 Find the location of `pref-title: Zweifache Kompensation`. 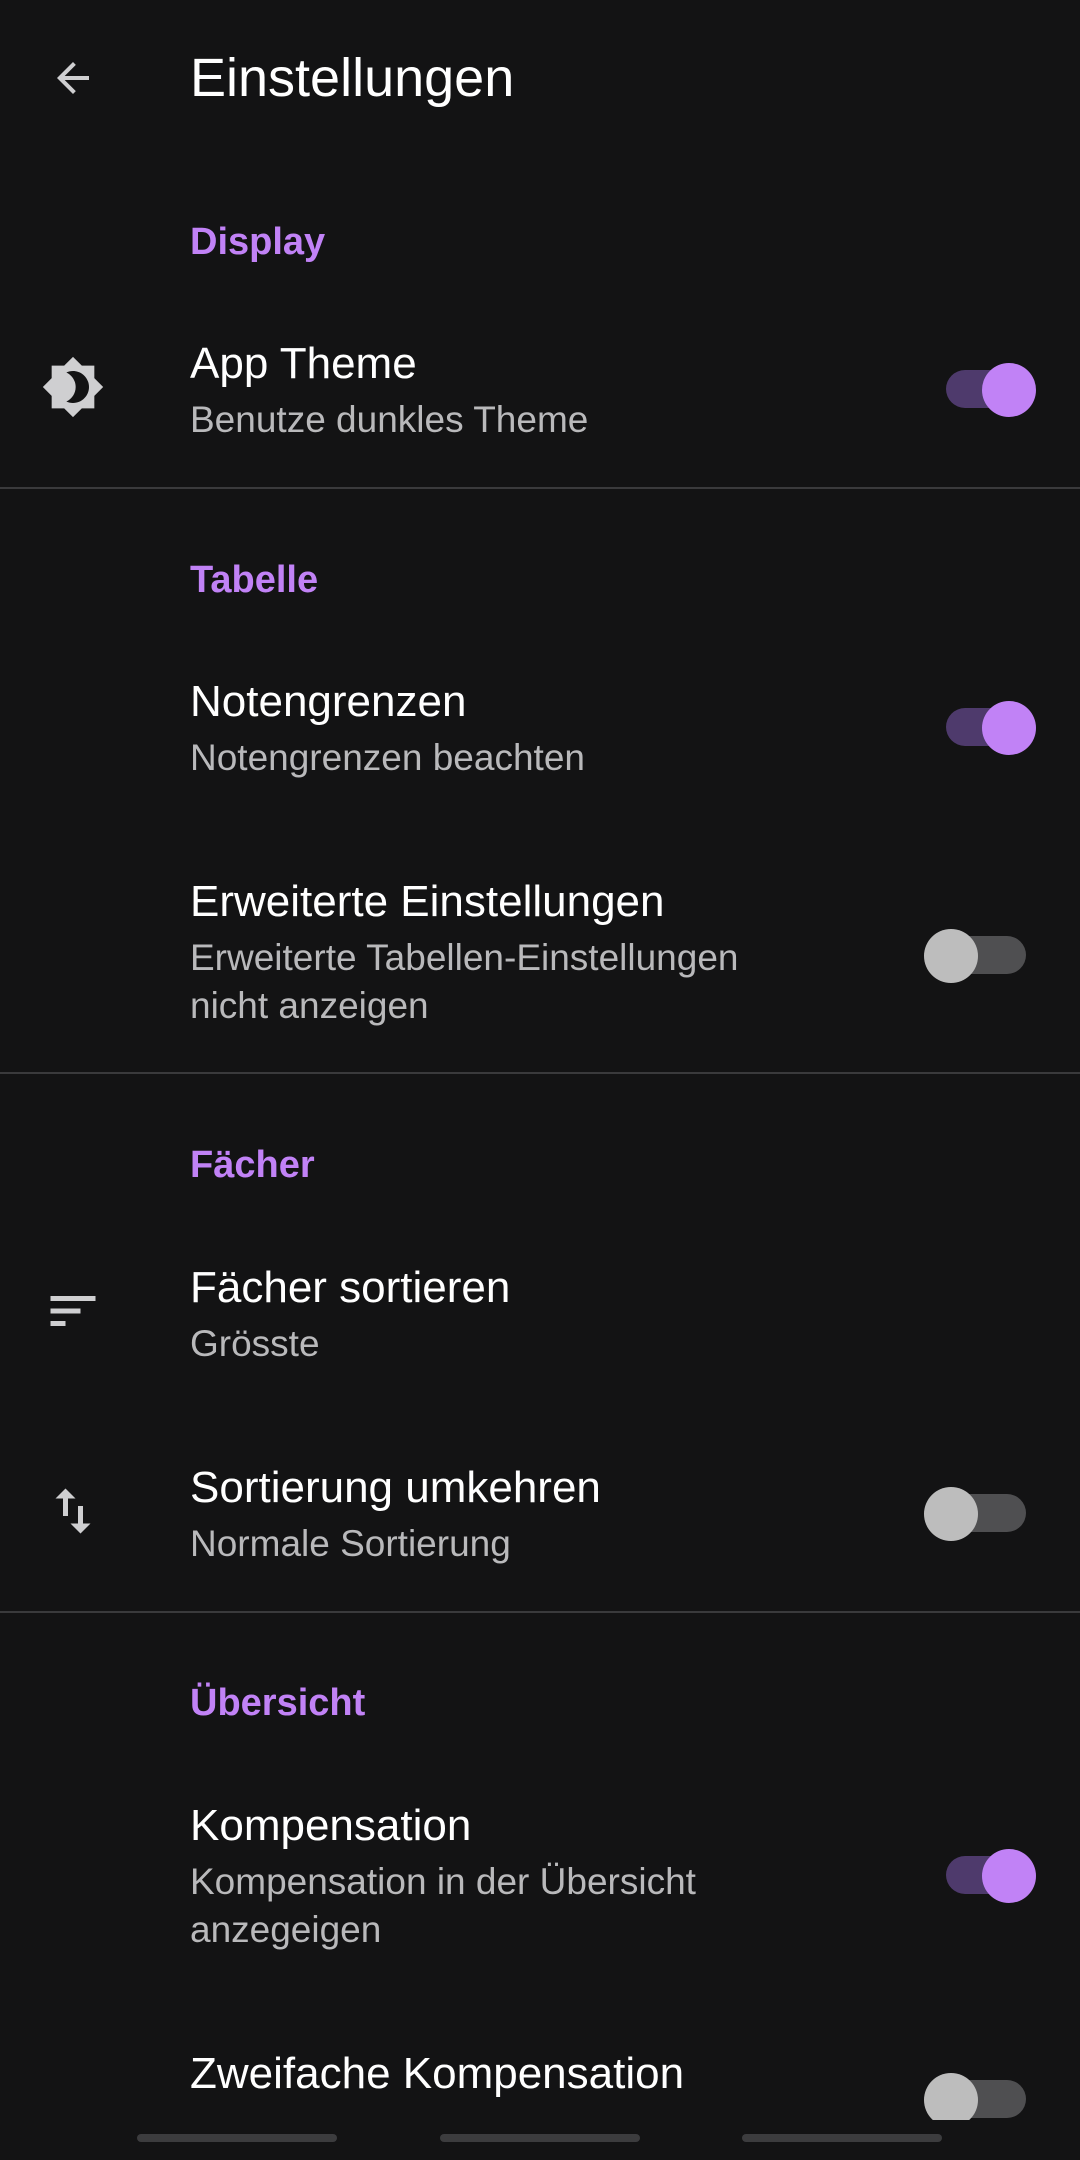

pref-title: Zweifache Kompensation is located at coordinates (437, 2073).